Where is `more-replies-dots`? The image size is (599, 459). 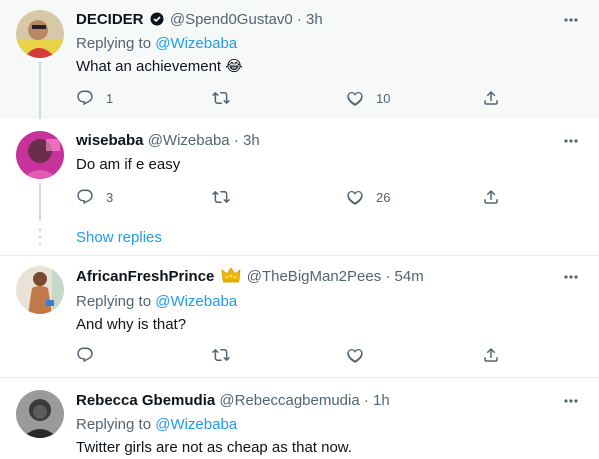 more-replies-dots is located at coordinates (40, 237).